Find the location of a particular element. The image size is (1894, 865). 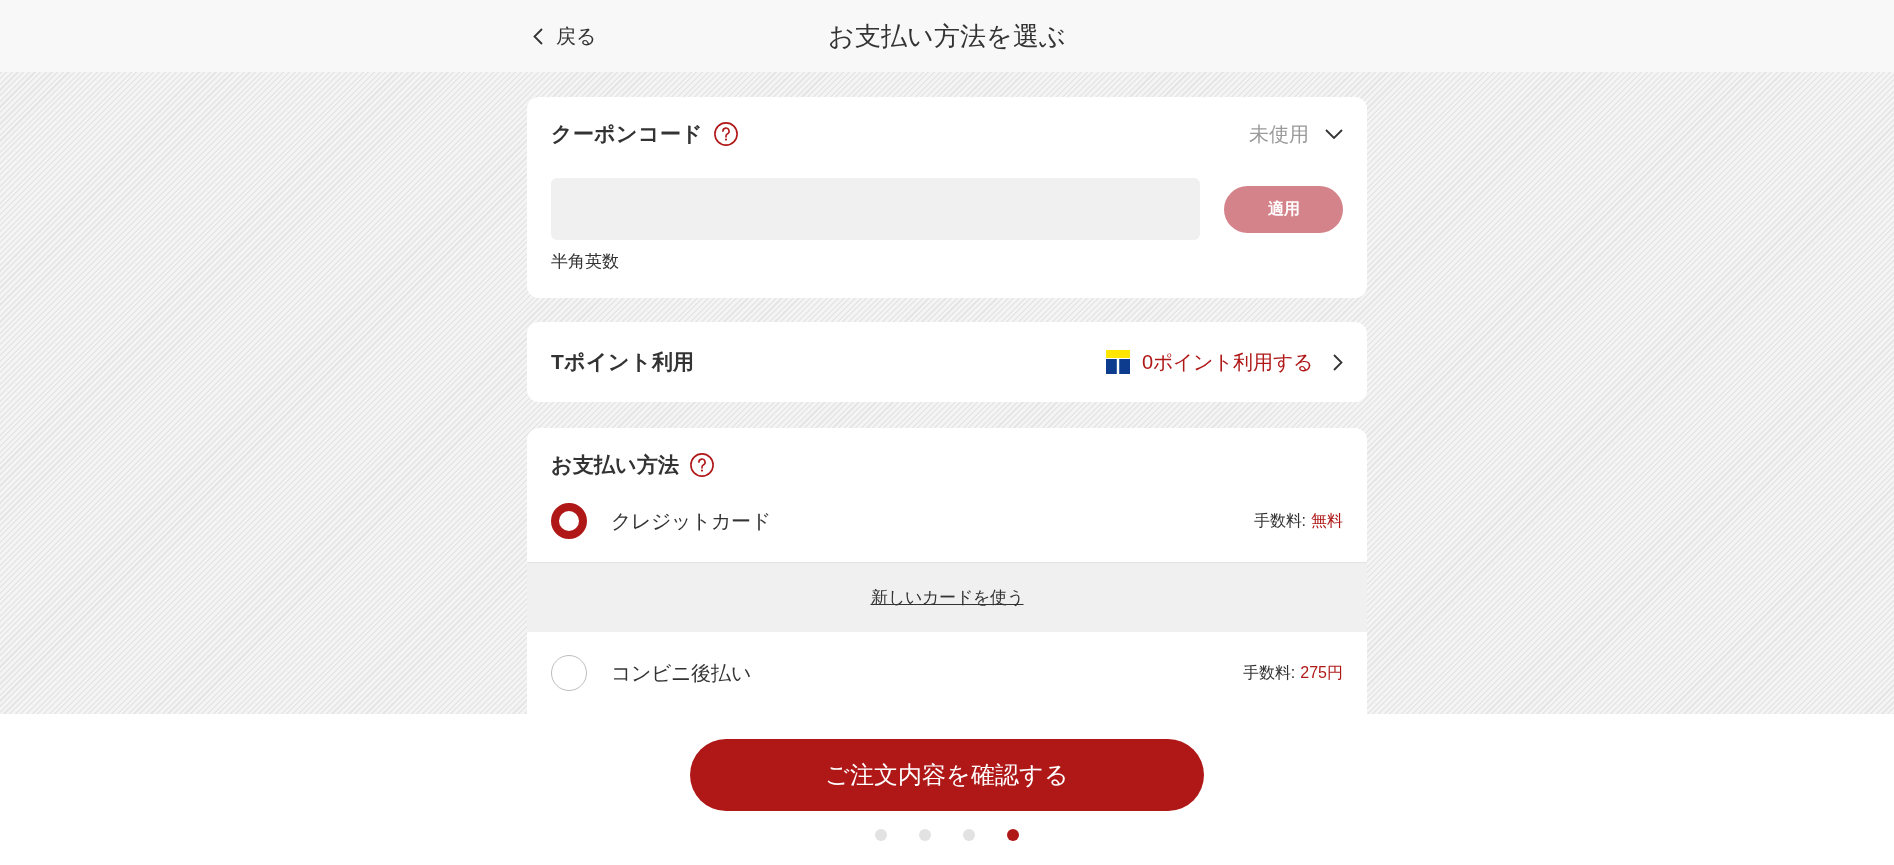

chevron-right-icon is located at coordinates (1338, 362).